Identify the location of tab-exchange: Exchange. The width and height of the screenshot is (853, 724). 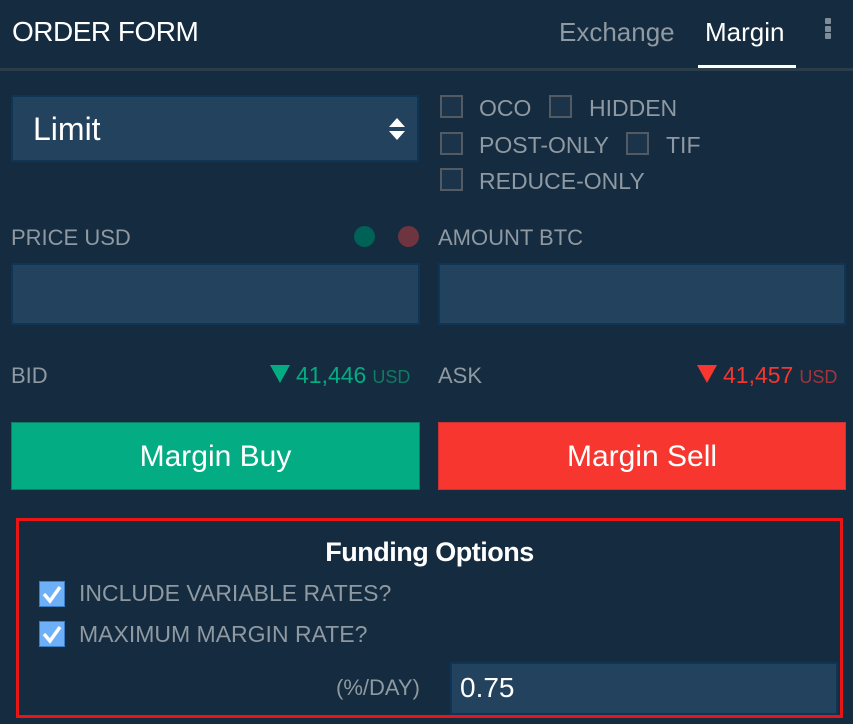
(617, 32).